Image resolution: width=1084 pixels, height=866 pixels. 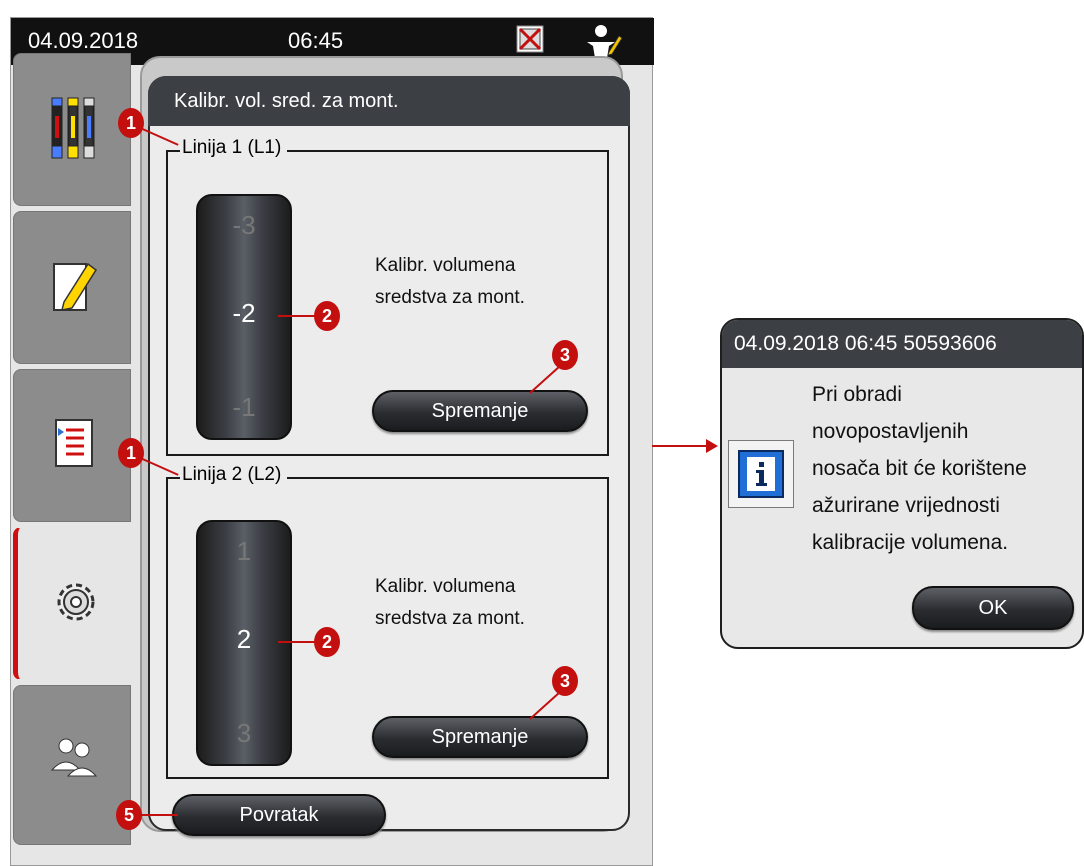 I want to click on line-1-label: Linija 1 (L1), so click(x=234, y=148).